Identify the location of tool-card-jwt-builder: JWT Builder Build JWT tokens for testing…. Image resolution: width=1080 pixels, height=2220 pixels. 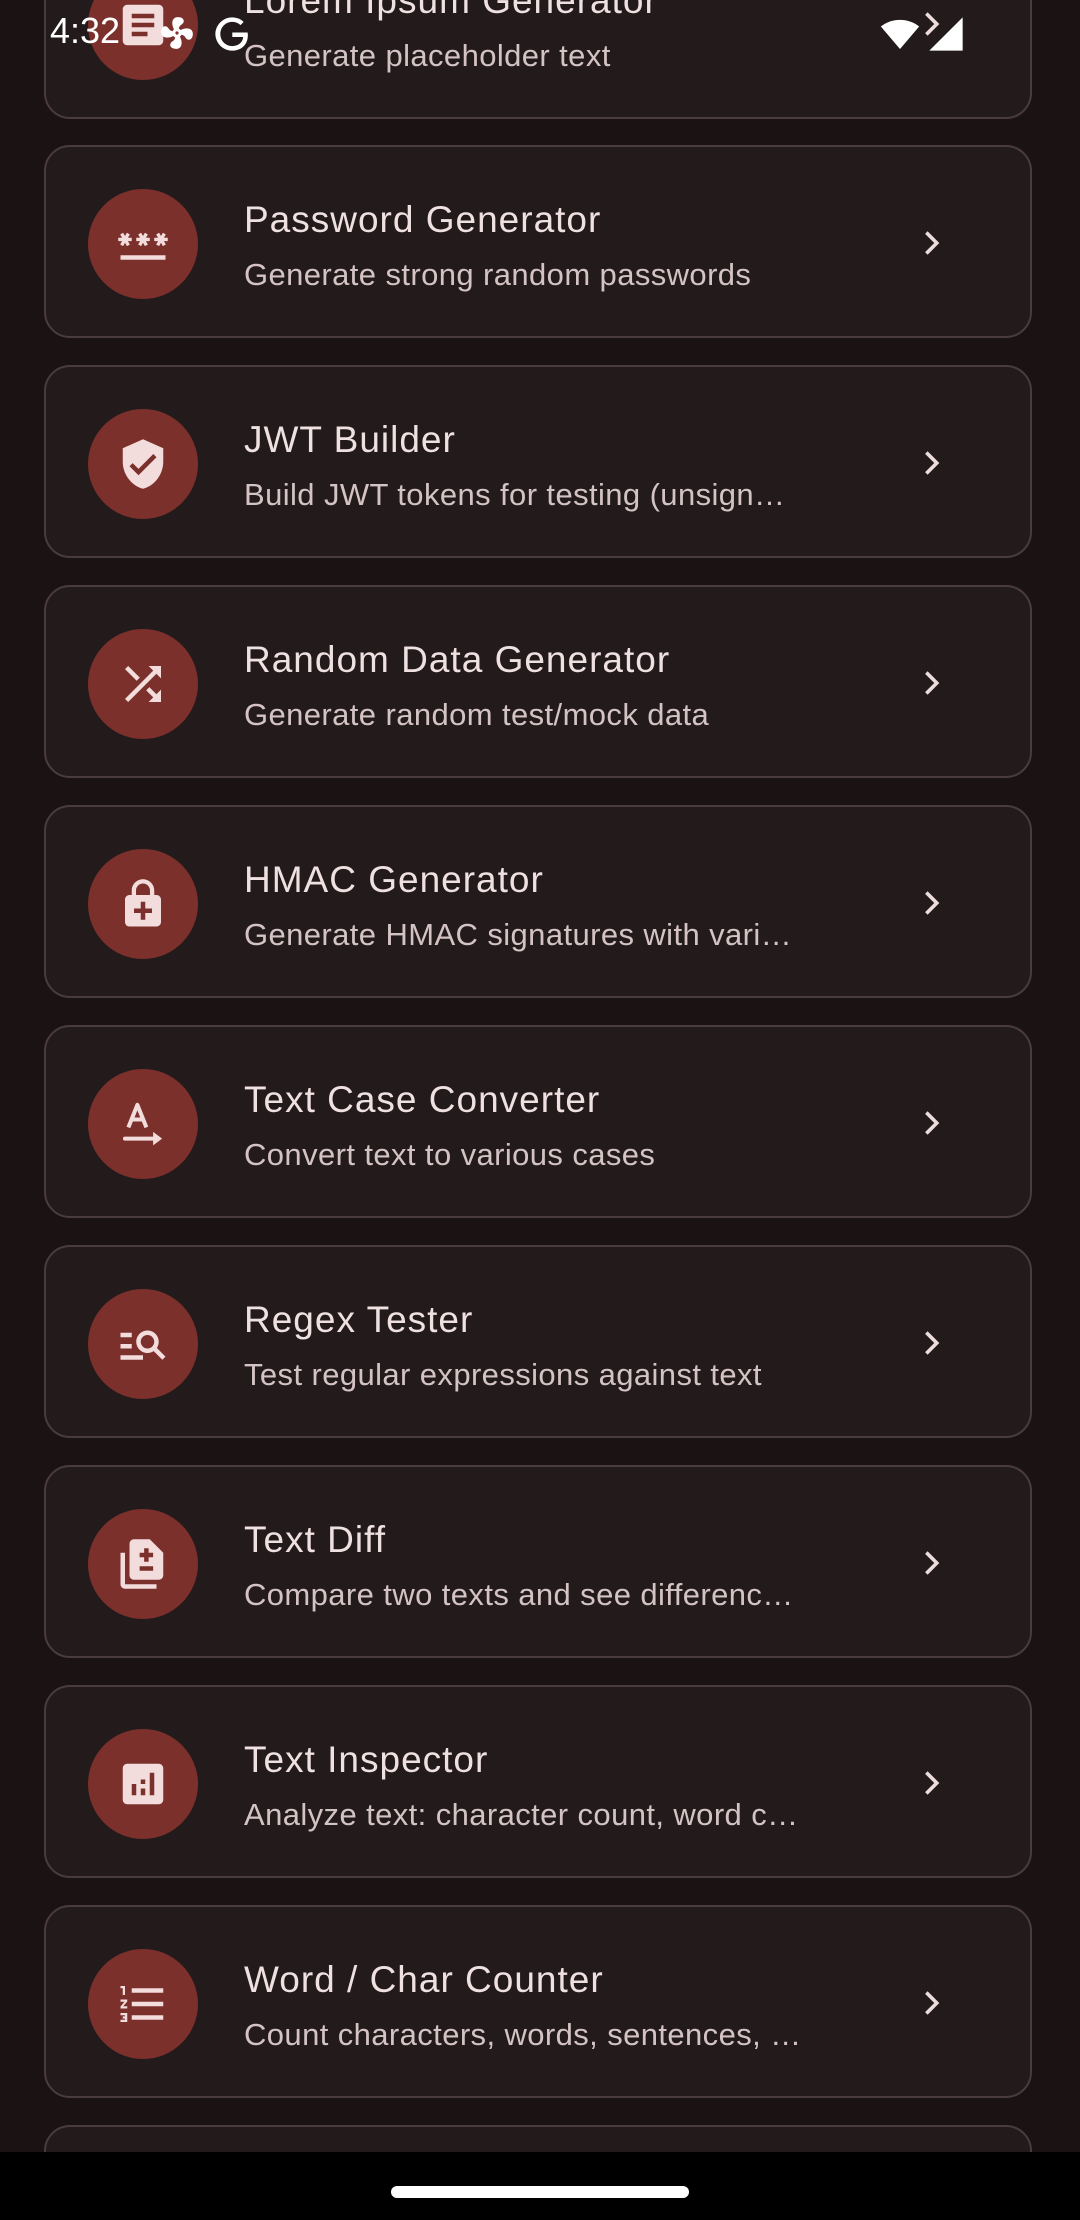
(538, 461).